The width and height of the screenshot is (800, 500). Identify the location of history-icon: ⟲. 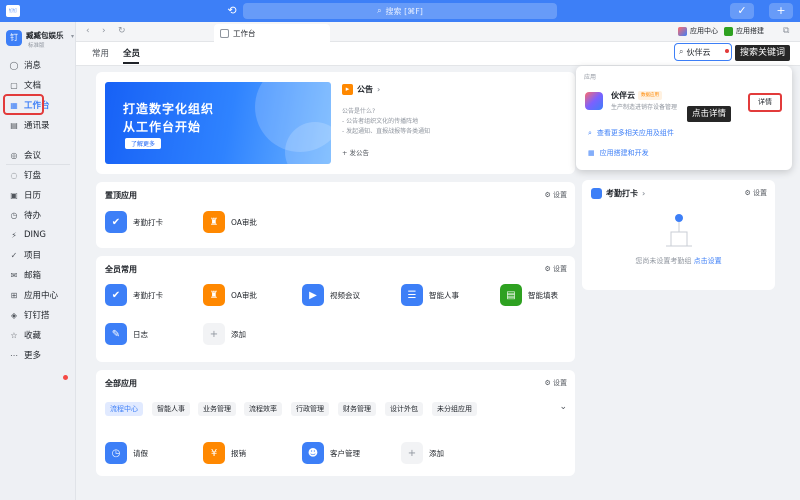
(232, 11).